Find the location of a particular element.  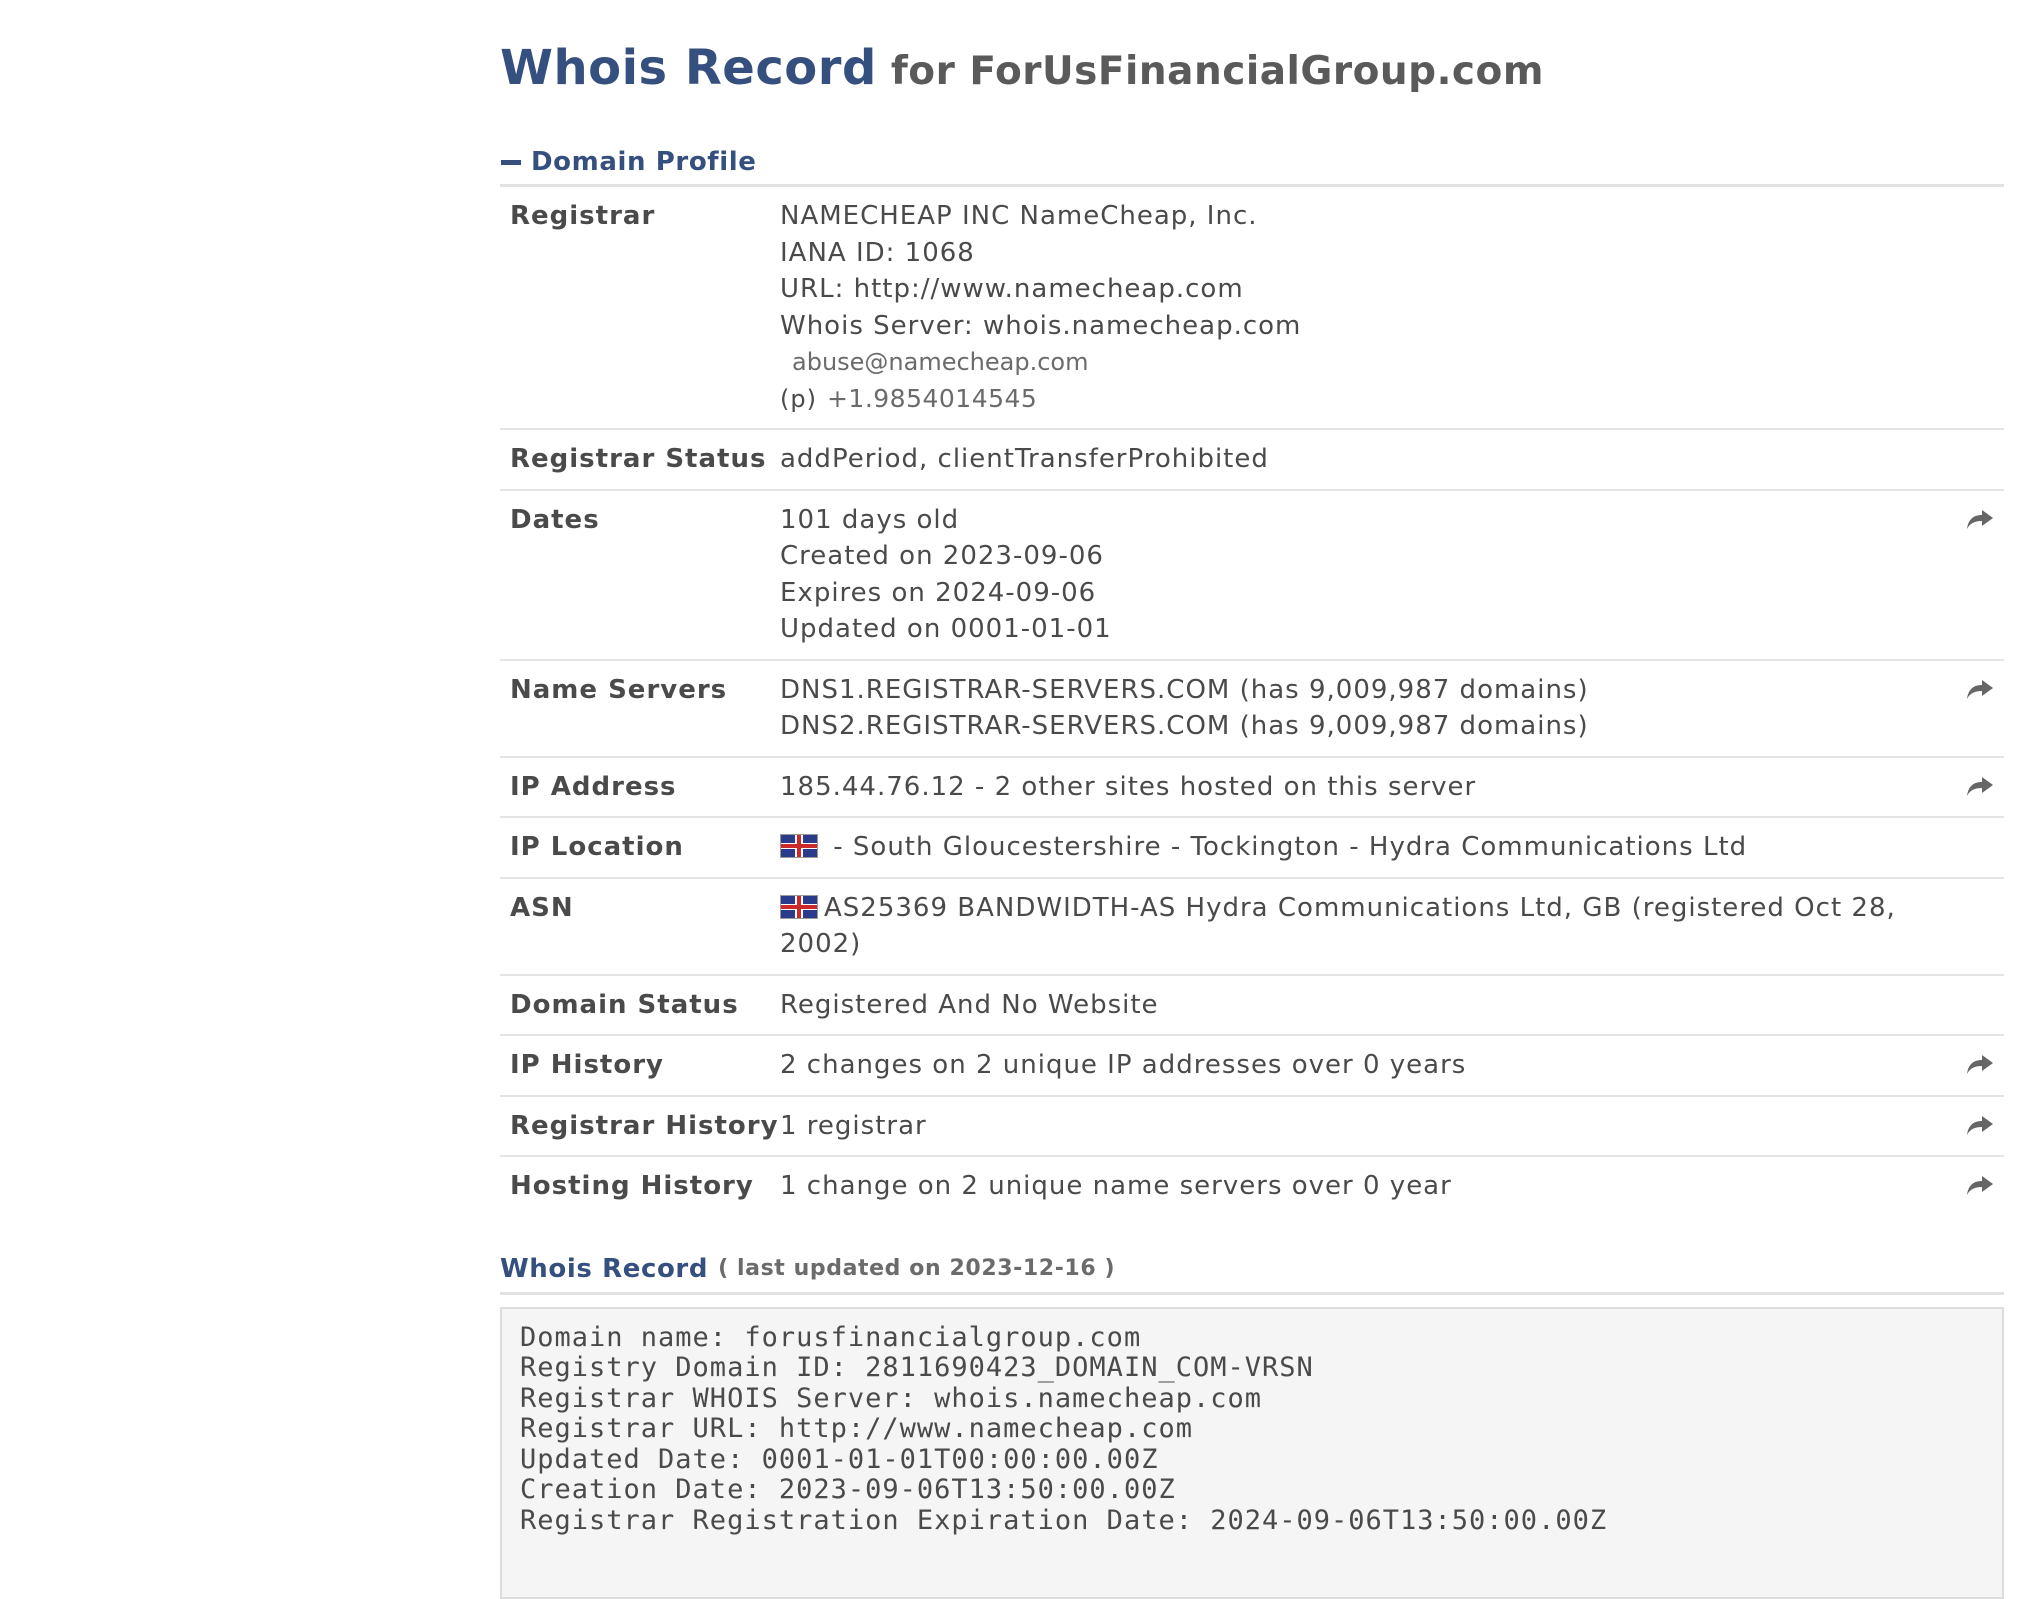

row-label: Dates is located at coordinates (555, 519).